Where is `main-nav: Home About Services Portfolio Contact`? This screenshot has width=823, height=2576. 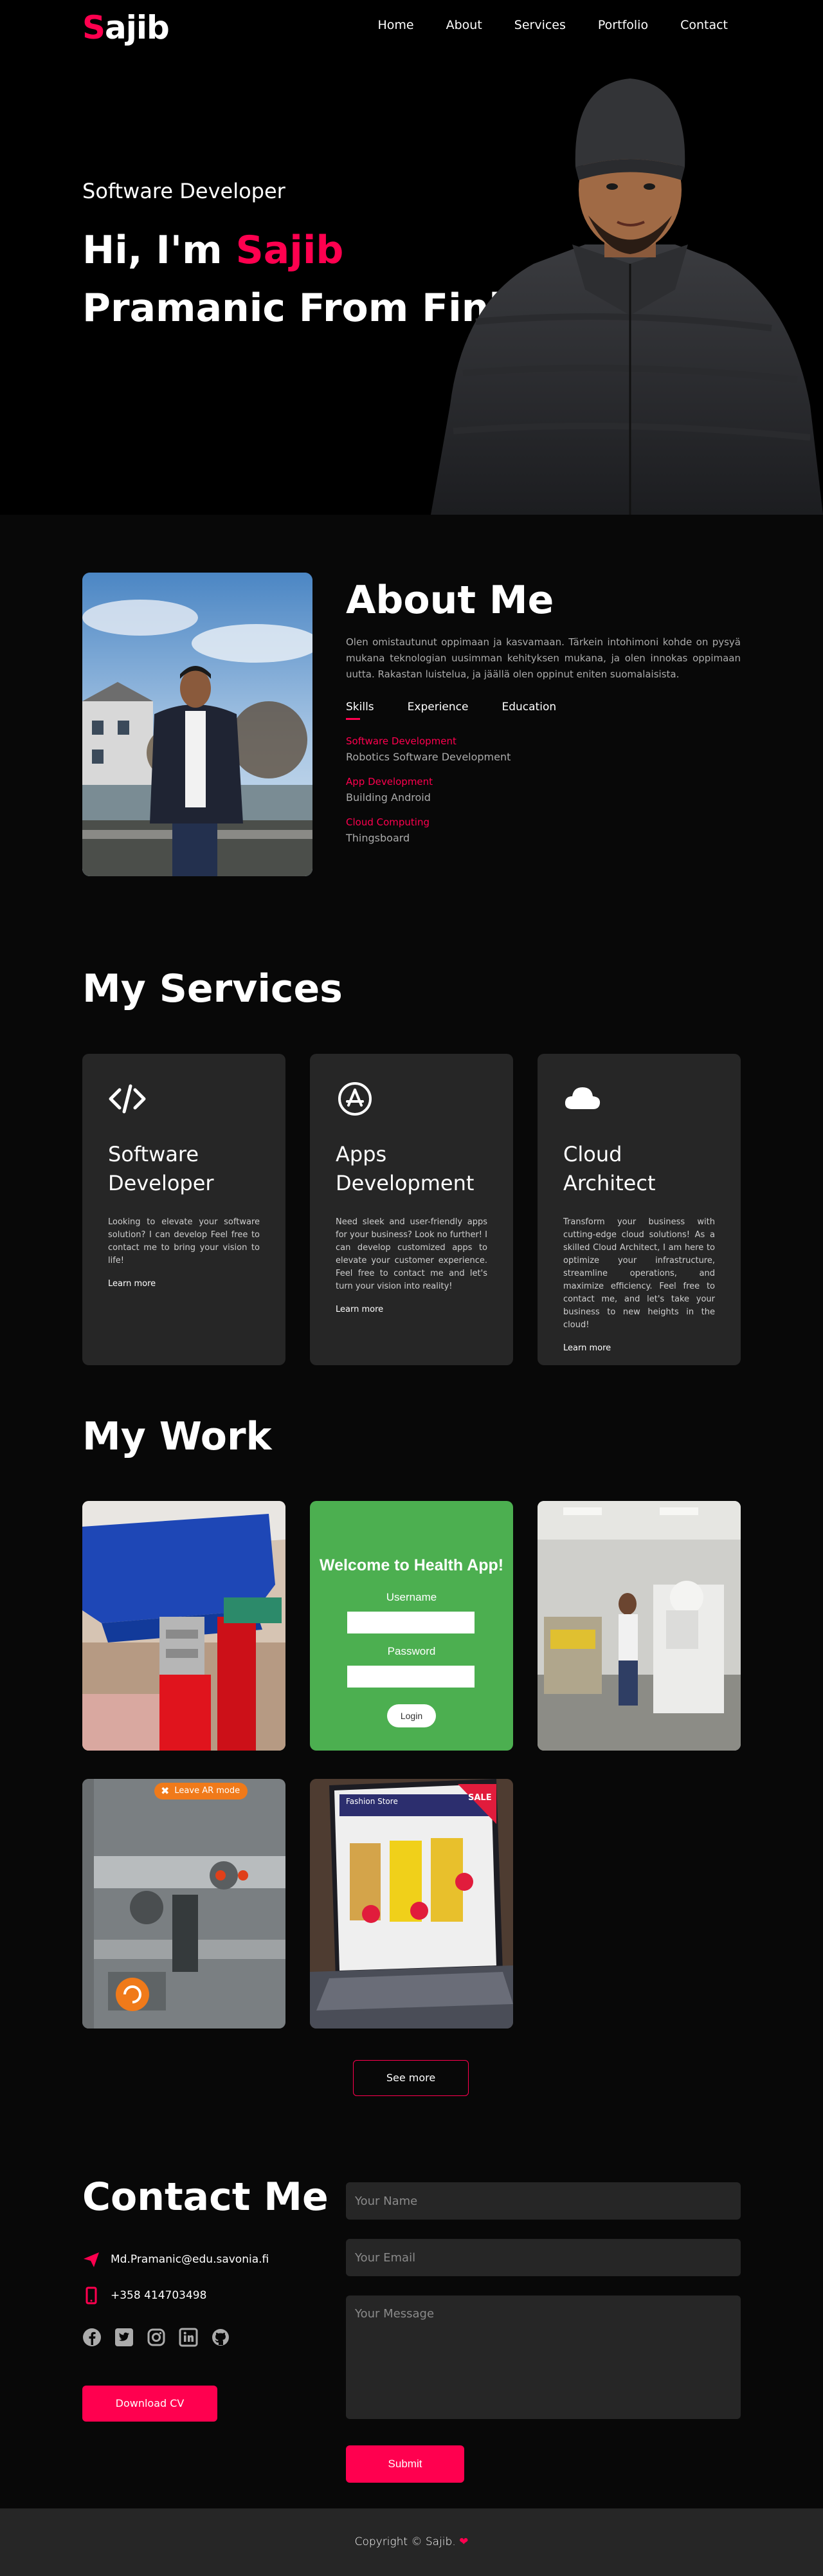
main-nav: Home About Services Portfolio Contact is located at coordinates (536, 25).